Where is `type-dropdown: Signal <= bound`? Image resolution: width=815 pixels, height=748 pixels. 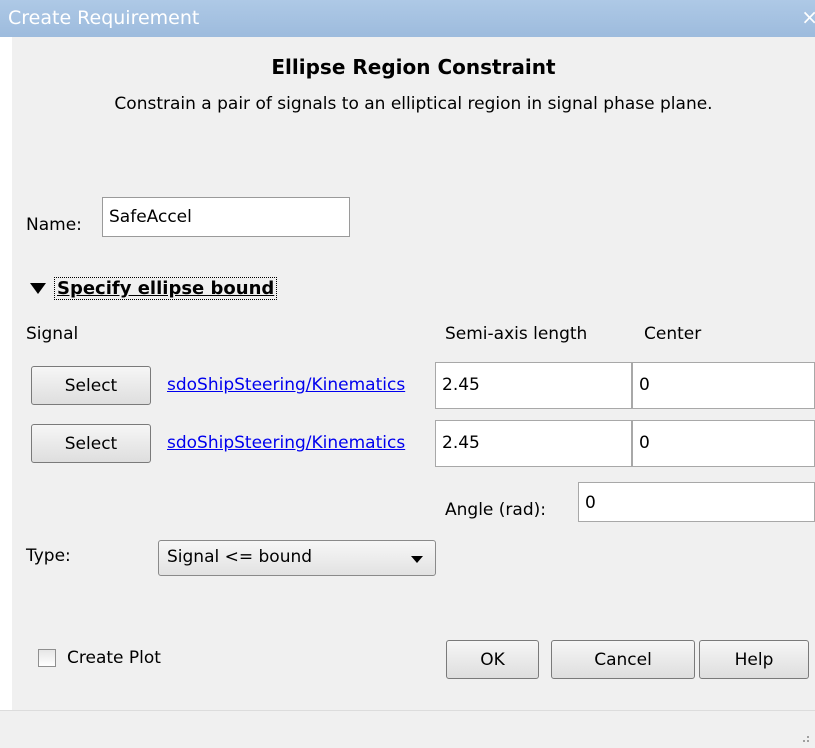 type-dropdown: Signal <= bound is located at coordinates (297, 558).